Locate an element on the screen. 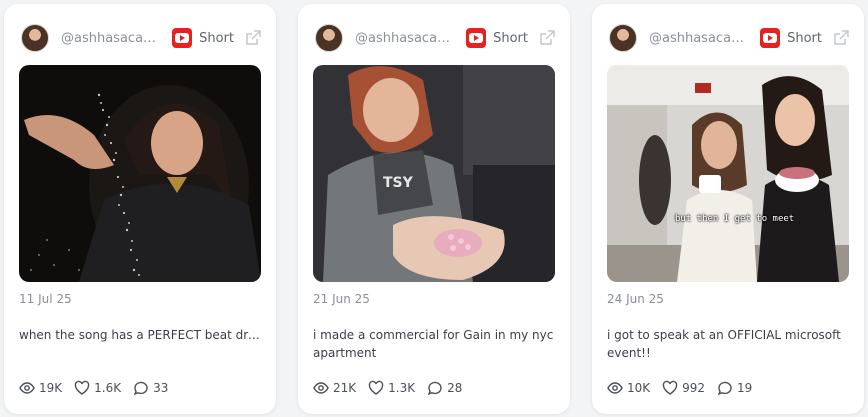 This screenshot has height=417, width=868. comments-count: 28 is located at coordinates (455, 388).